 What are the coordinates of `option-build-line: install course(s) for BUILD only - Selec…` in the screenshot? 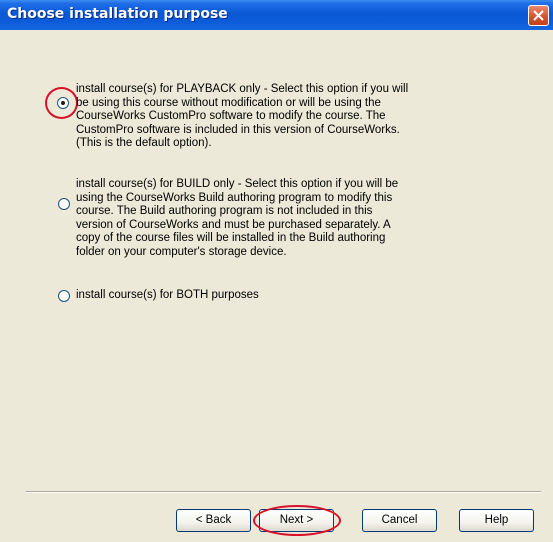 It's located at (237, 184).